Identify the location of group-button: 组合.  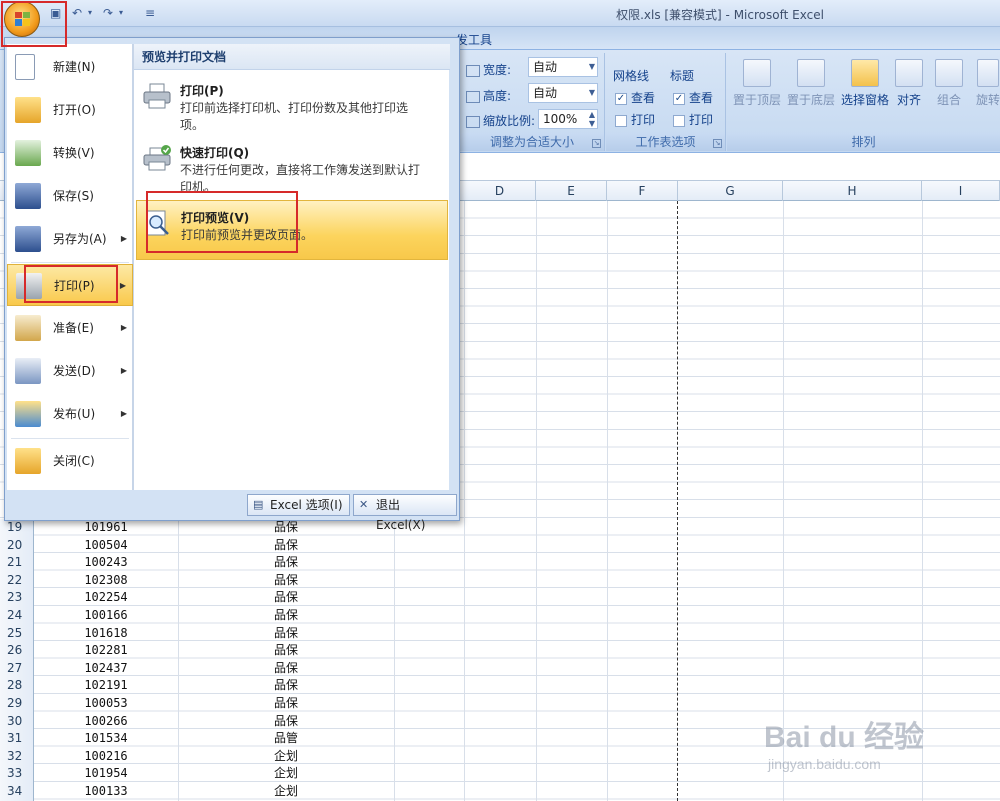
(949, 83).